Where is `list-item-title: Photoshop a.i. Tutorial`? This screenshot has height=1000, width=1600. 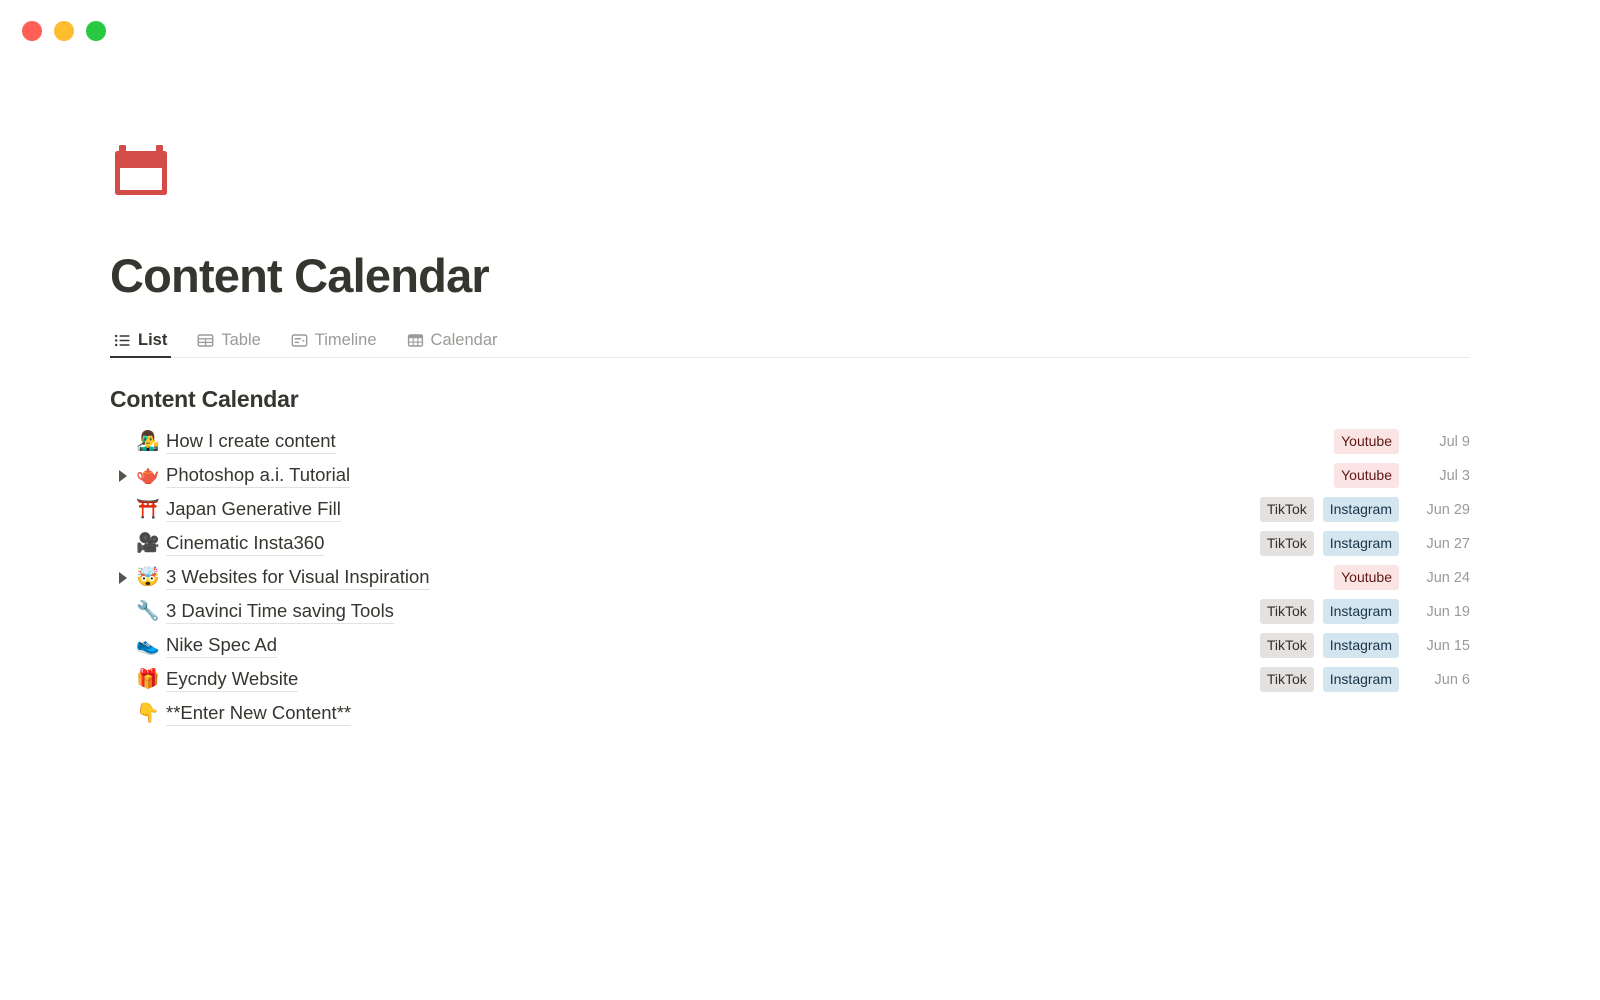
list-item-title: Photoshop a.i. Tutorial is located at coordinates (258, 476).